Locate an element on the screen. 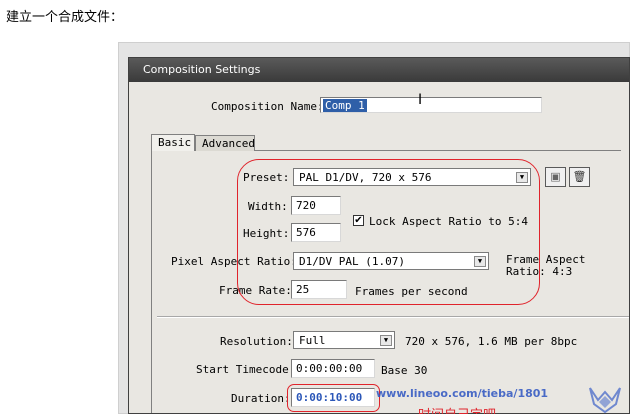  page-caption: 建立一个合成文件： is located at coordinates (65, 17).